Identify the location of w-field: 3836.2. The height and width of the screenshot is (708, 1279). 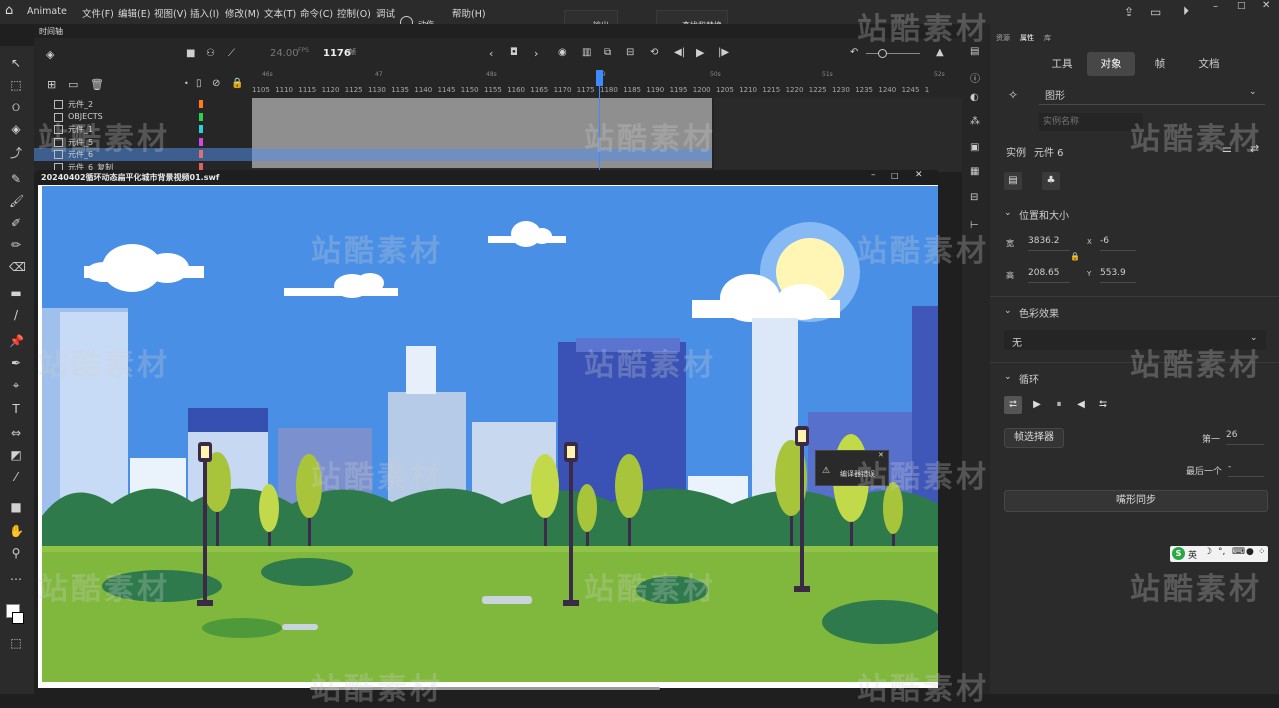
(1049, 243).